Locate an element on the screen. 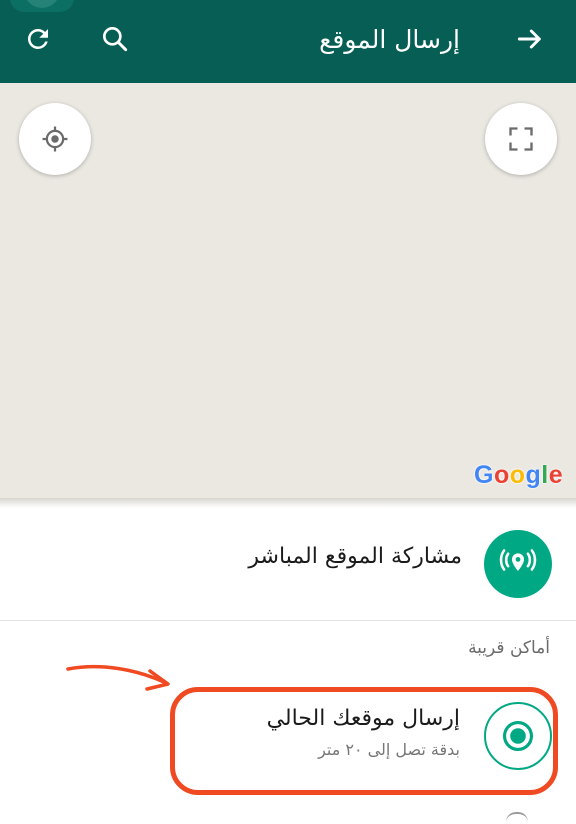  divider is located at coordinates (288, 620).